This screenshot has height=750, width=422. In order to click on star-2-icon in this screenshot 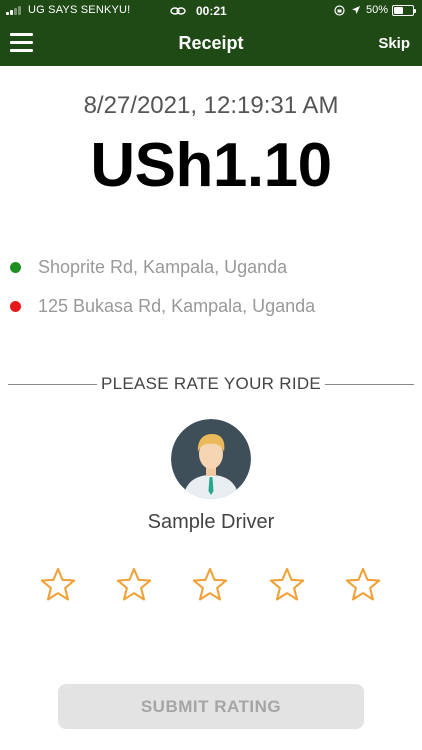, I will do `click(134, 585)`.